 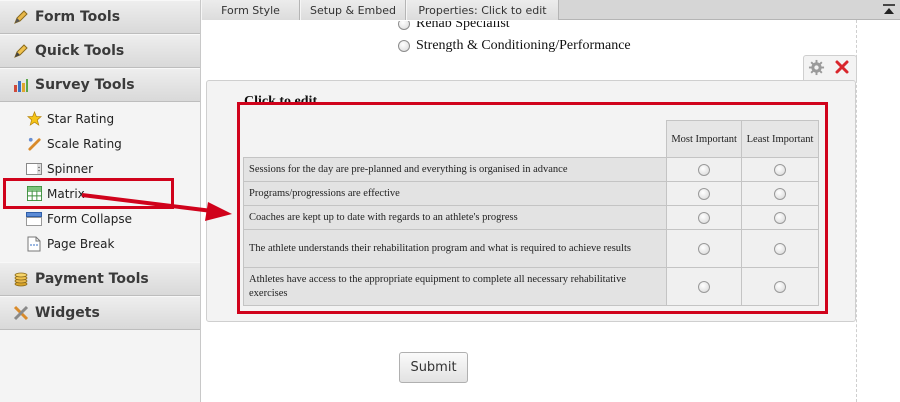 What do you see at coordinates (78, 17) in the screenshot?
I see `category-label: Form Tools` at bounding box center [78, 17].